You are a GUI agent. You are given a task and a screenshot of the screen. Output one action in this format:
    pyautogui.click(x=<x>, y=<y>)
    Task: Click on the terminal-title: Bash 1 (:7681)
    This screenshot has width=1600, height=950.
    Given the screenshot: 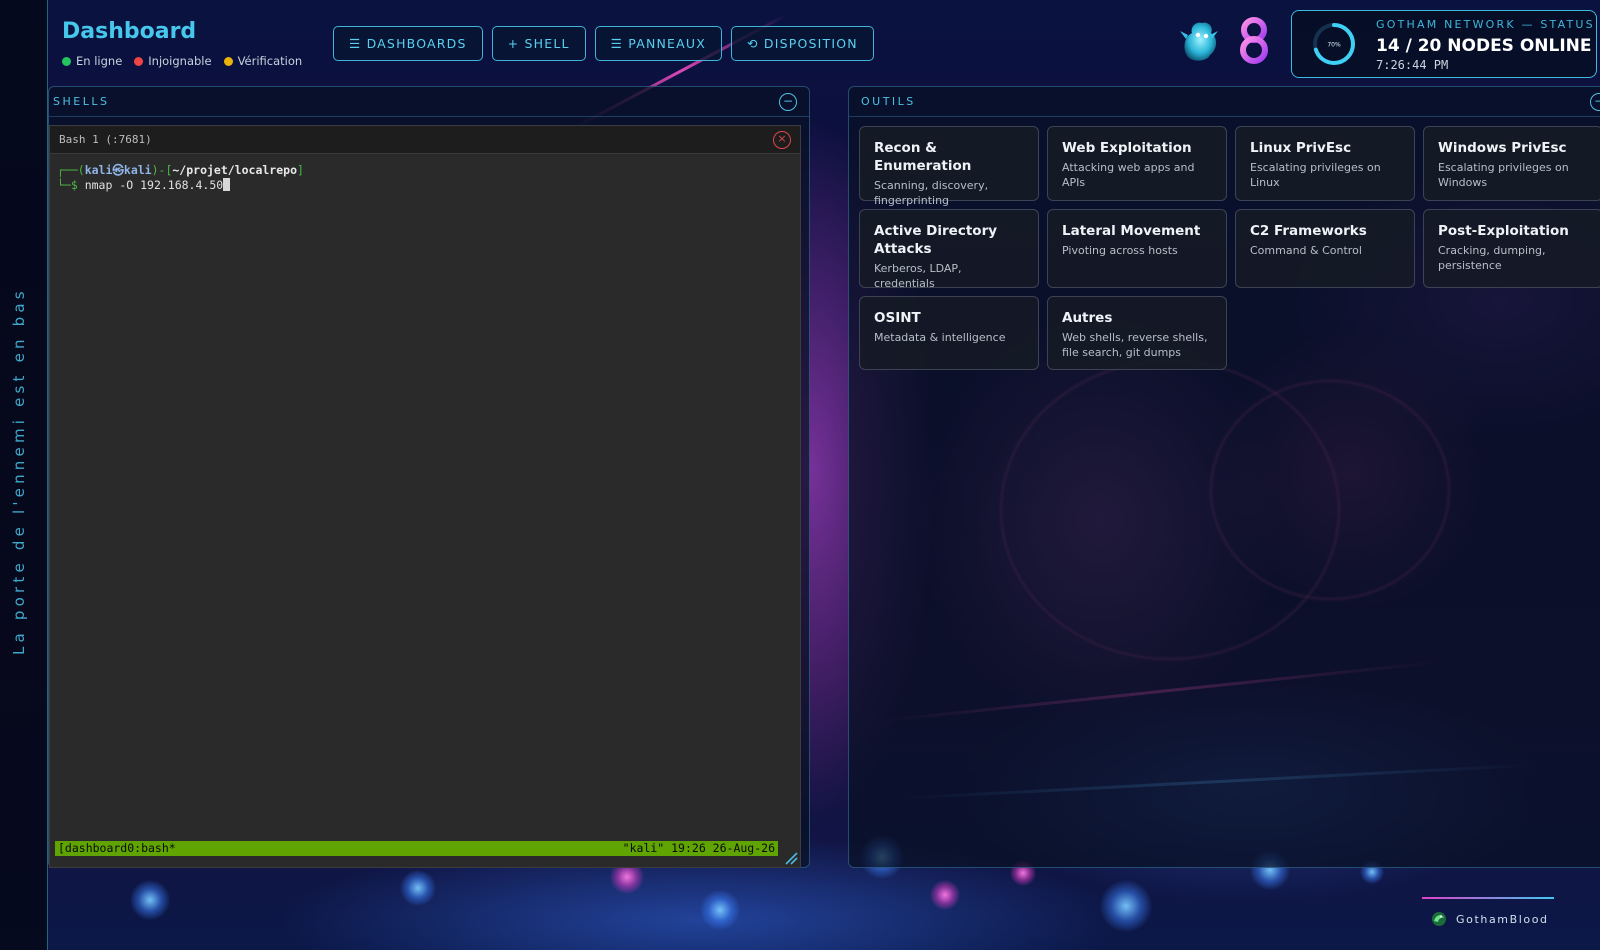 What is the action you would take?
    pyautogui.click(x=105, y=139)
    